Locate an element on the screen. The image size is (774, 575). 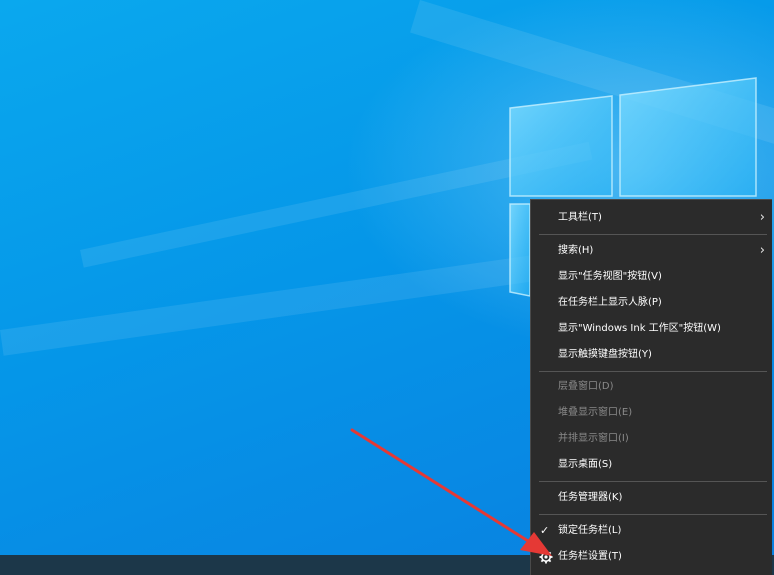
menu-item-toolbars: 工具栏(T) › is located at coordinates (651, 218).